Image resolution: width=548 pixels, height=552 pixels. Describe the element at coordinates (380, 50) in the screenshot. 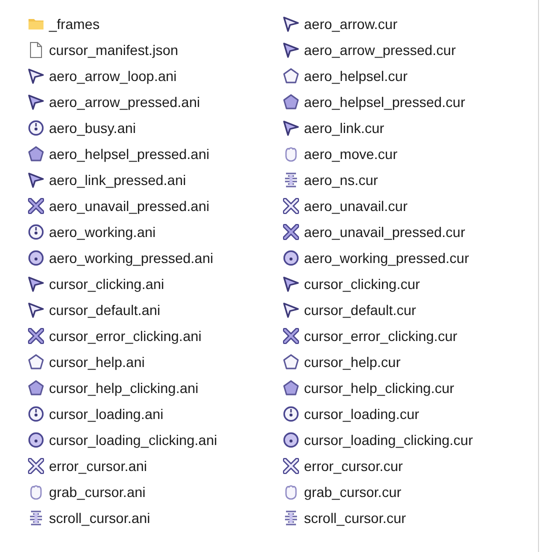

I see `file-name: aero_arrow_pressed.cur` at that location.